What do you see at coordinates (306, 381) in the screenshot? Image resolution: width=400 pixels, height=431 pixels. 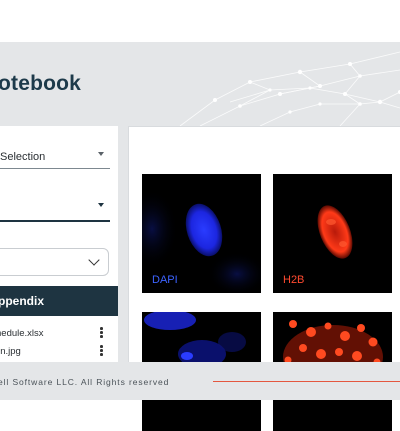 I see `accent-line` at bounding box center [306, 381].